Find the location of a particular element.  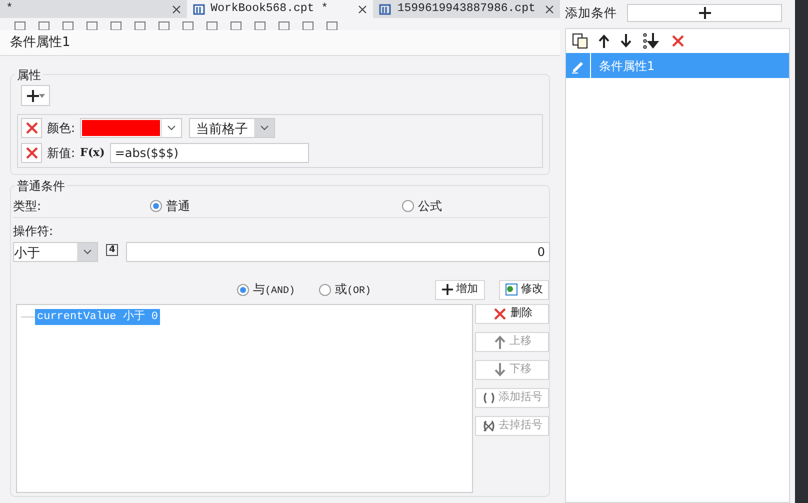

edit-gear-icon is located at coordinates (511, 289).